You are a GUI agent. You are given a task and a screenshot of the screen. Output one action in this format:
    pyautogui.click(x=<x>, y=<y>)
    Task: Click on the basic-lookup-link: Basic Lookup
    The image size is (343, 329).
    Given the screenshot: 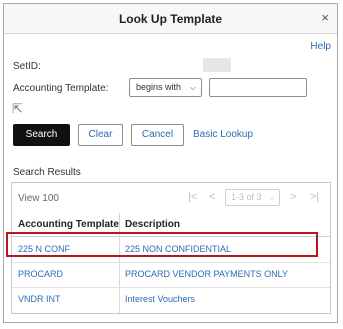 What is the action you would take?
    pyautogui.click(x=223, y=134)
    